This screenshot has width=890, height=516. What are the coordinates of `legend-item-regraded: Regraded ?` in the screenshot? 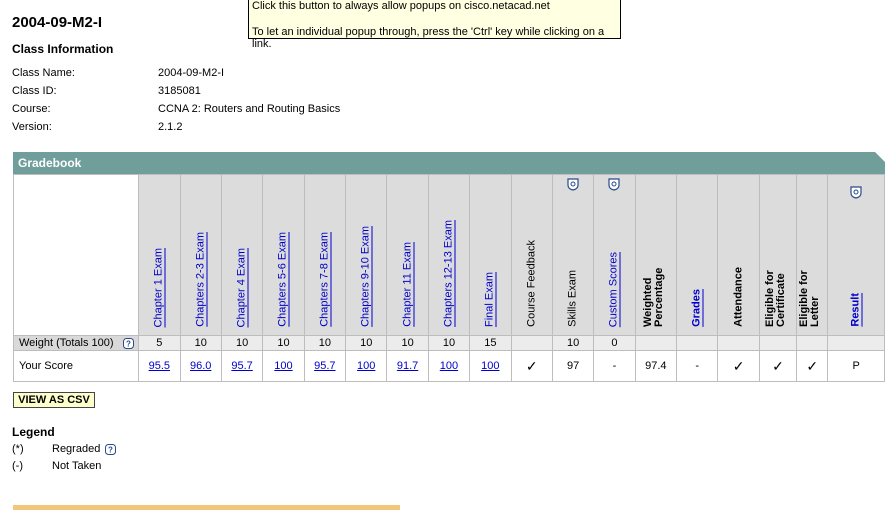 It's located at (84, 449).